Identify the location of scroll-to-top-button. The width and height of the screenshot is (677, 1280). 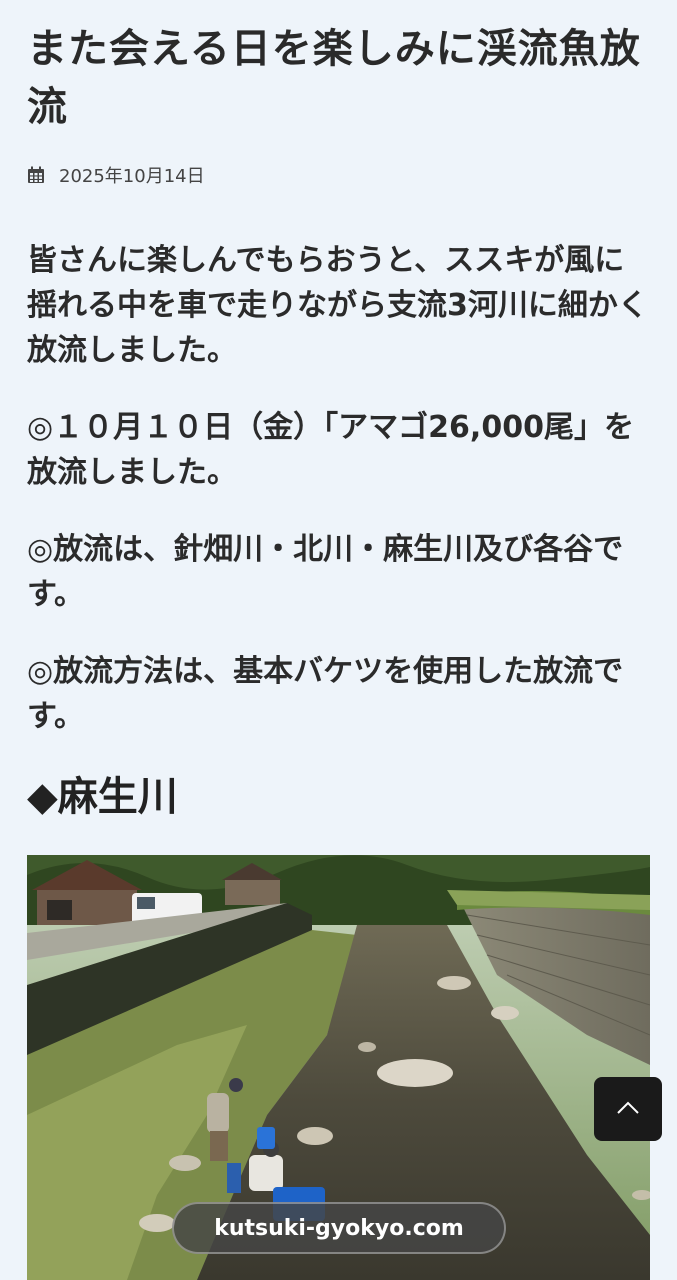
(628, 1109).